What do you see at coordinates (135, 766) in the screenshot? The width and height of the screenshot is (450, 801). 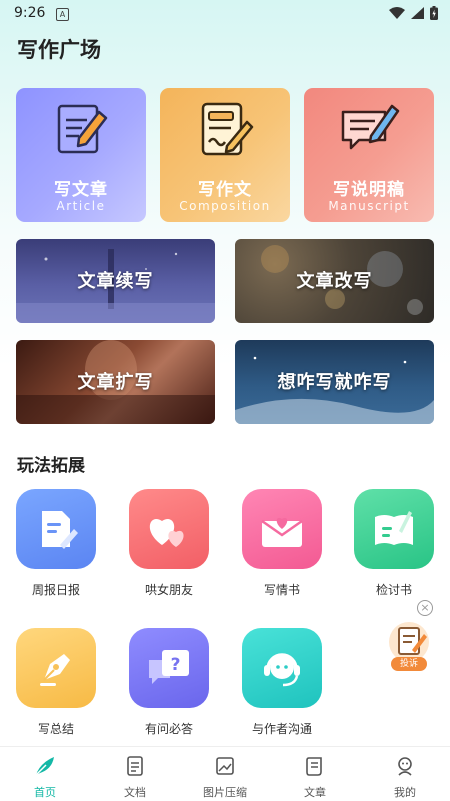 I see `doc-icon` at bounding box center [135, 766].